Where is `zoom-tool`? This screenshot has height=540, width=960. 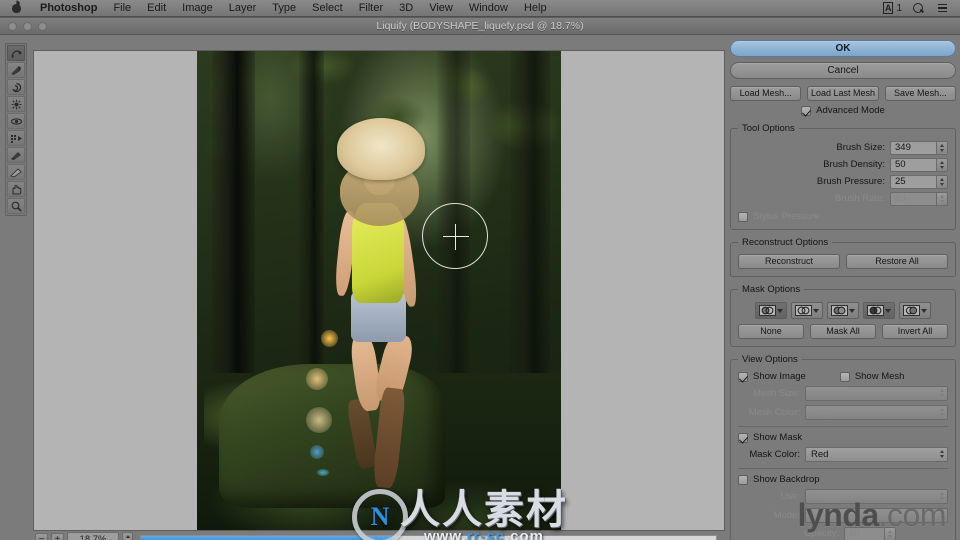
zoom-tool is located at coordinates (16, 206).